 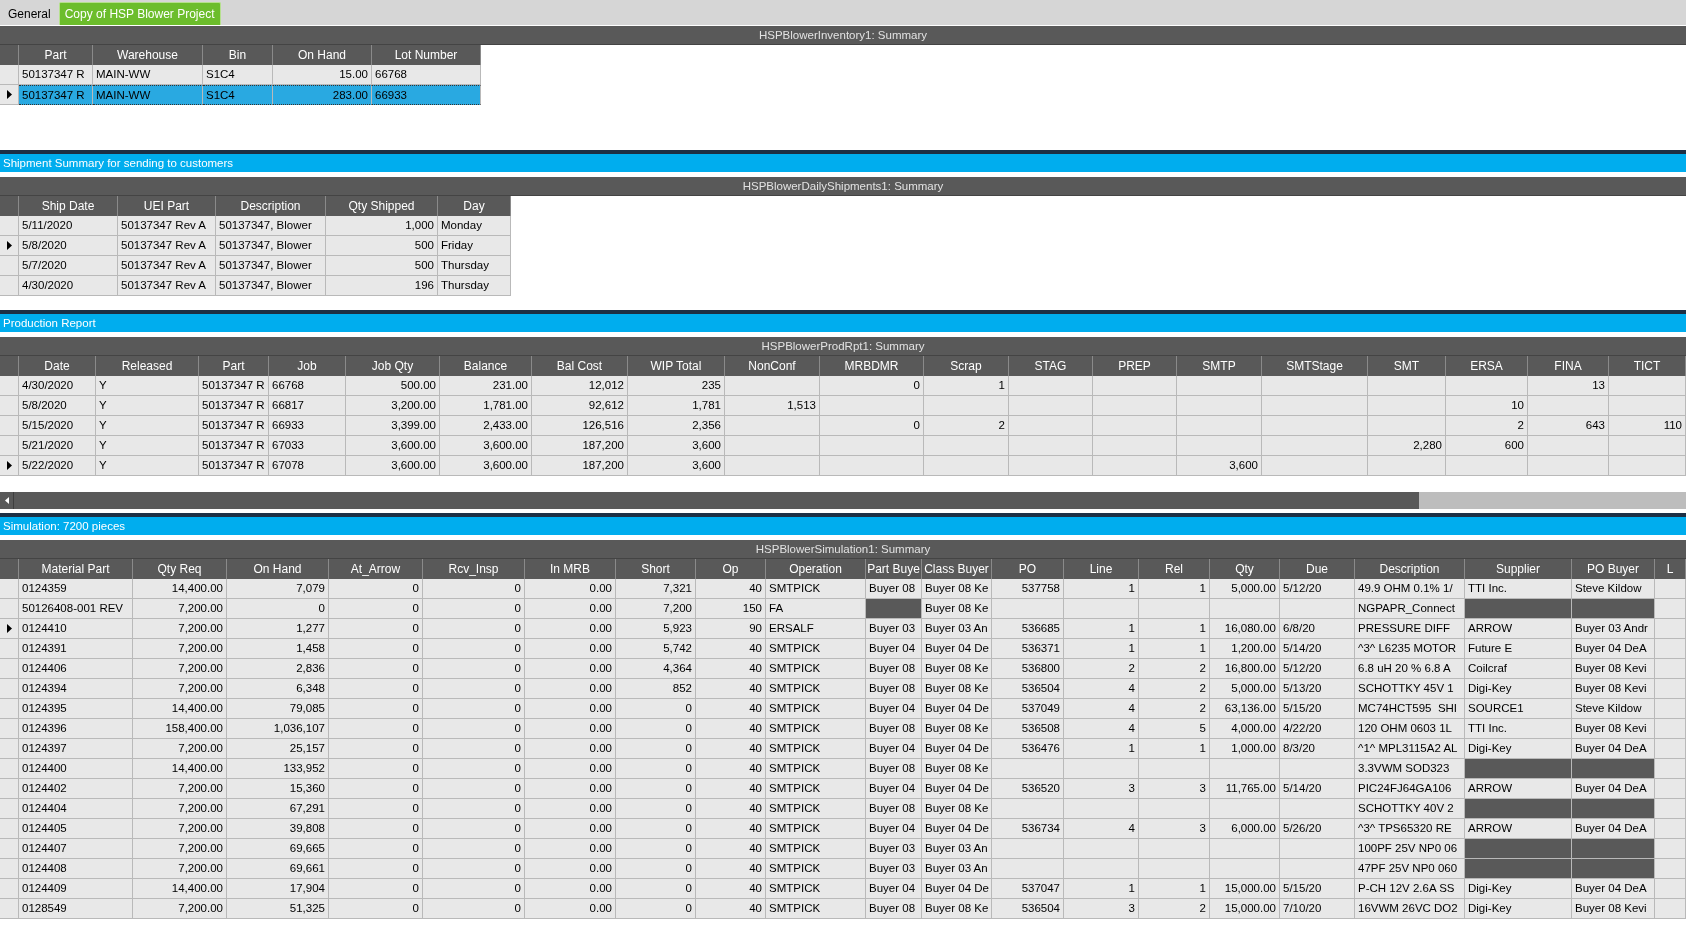 I want to click on column-header: Job Qty, so click(x=393, y=366).